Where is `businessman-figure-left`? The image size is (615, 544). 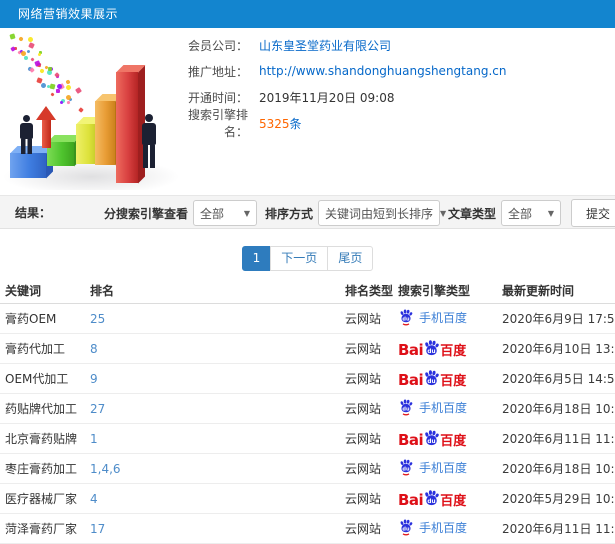
businessman-figure-left is located at coordinates (26, 134).